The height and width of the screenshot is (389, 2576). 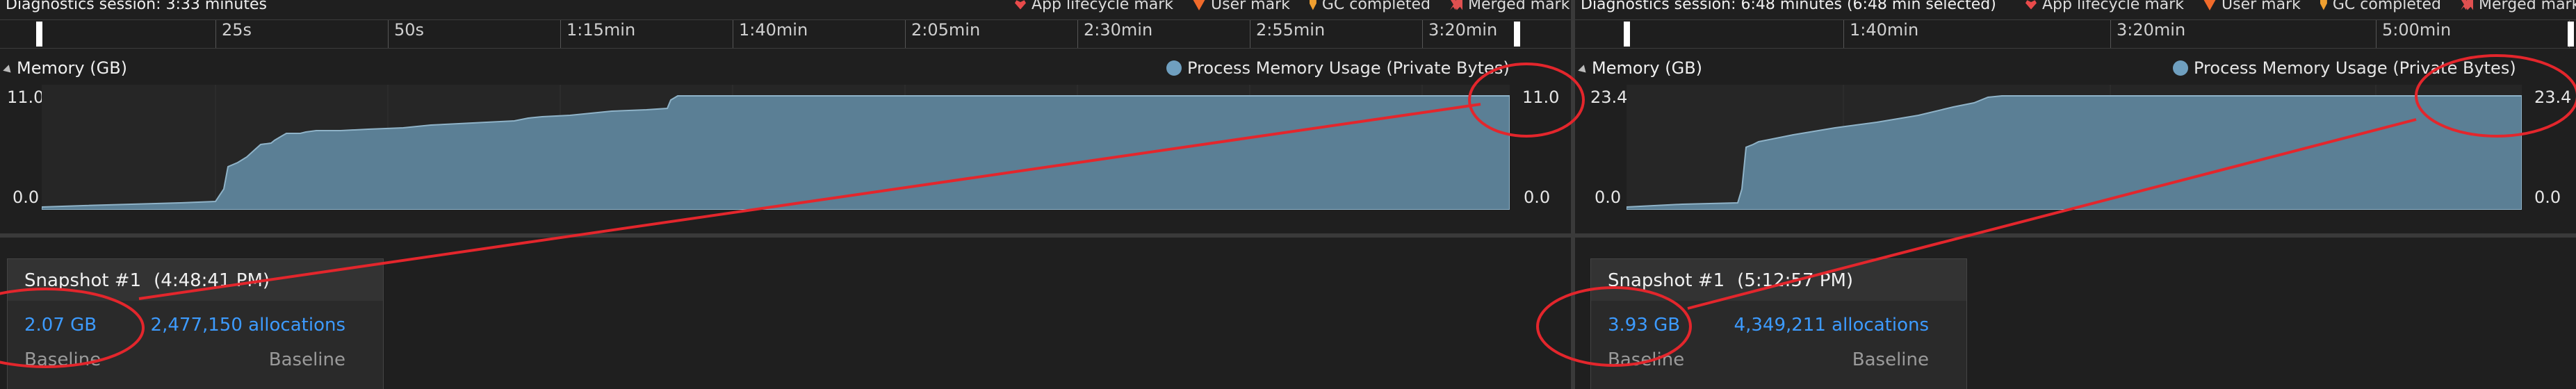 What do you see at coordinates (1118, 30) in the screenshot?
I see `ruler-tick-label: 2:30min` at bounding box center [1118, 30].